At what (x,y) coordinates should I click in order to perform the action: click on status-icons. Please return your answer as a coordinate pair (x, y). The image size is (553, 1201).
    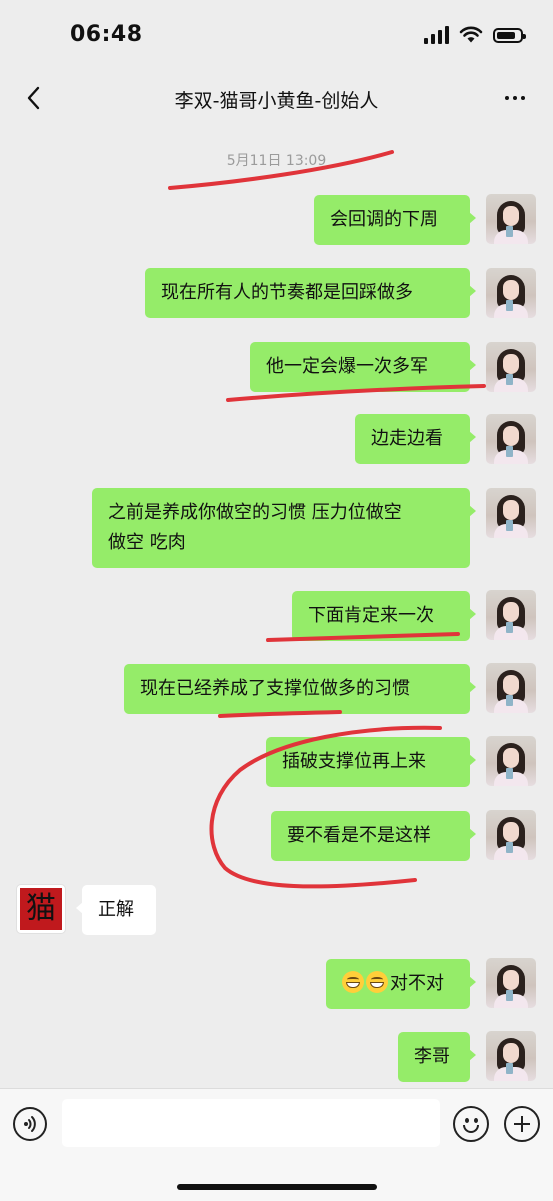
    Looking at the image, I should click on (475, 35).